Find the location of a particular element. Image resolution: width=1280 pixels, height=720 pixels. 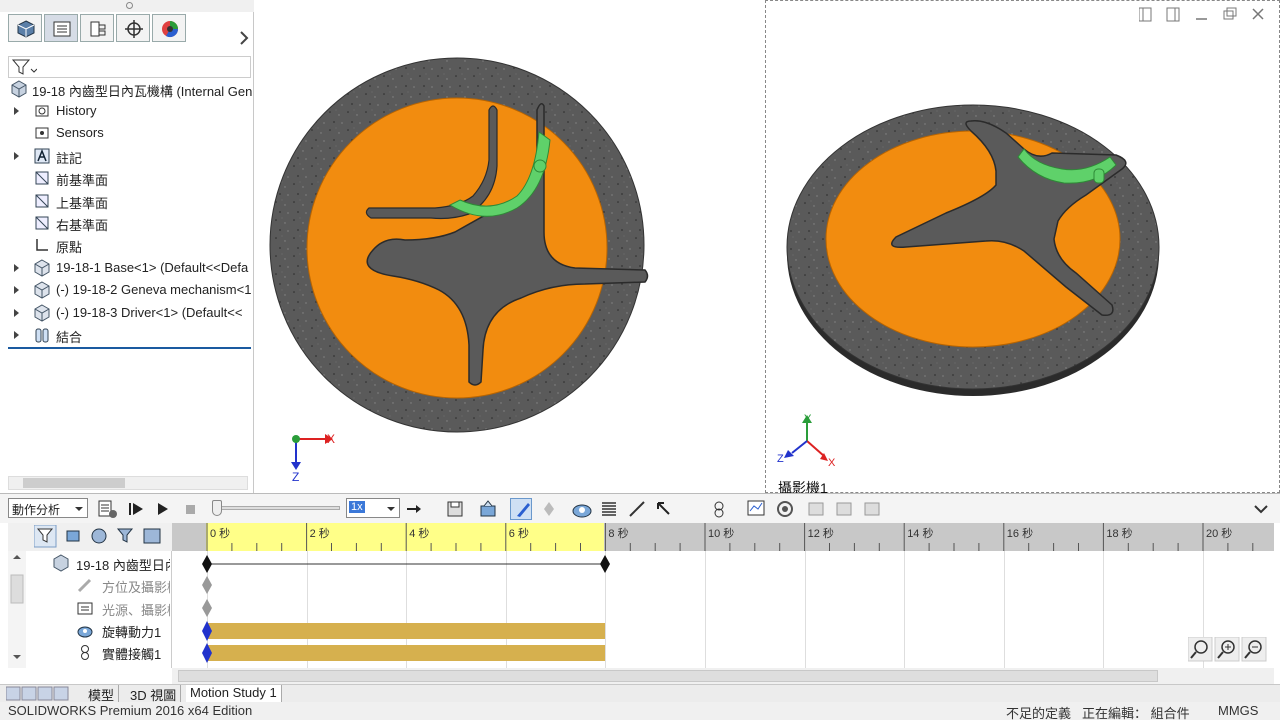

expand-icon is located at coordinates (845, 509).